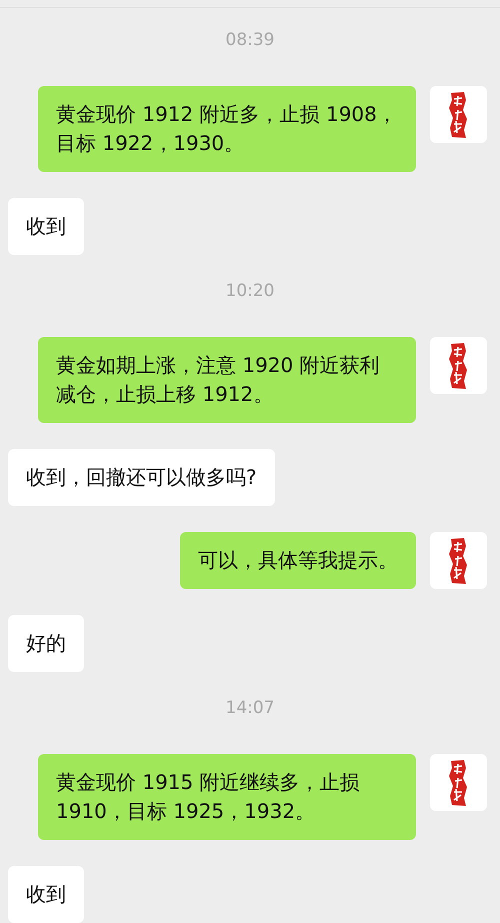 The width and height of the screenshot is (500, 923). Describe the element at coordinates (227, 129) in the screenshot. I see `message-bubble: 黄金现价 1912 附近多，止损 1908，目标 1922，1930。` at that location.